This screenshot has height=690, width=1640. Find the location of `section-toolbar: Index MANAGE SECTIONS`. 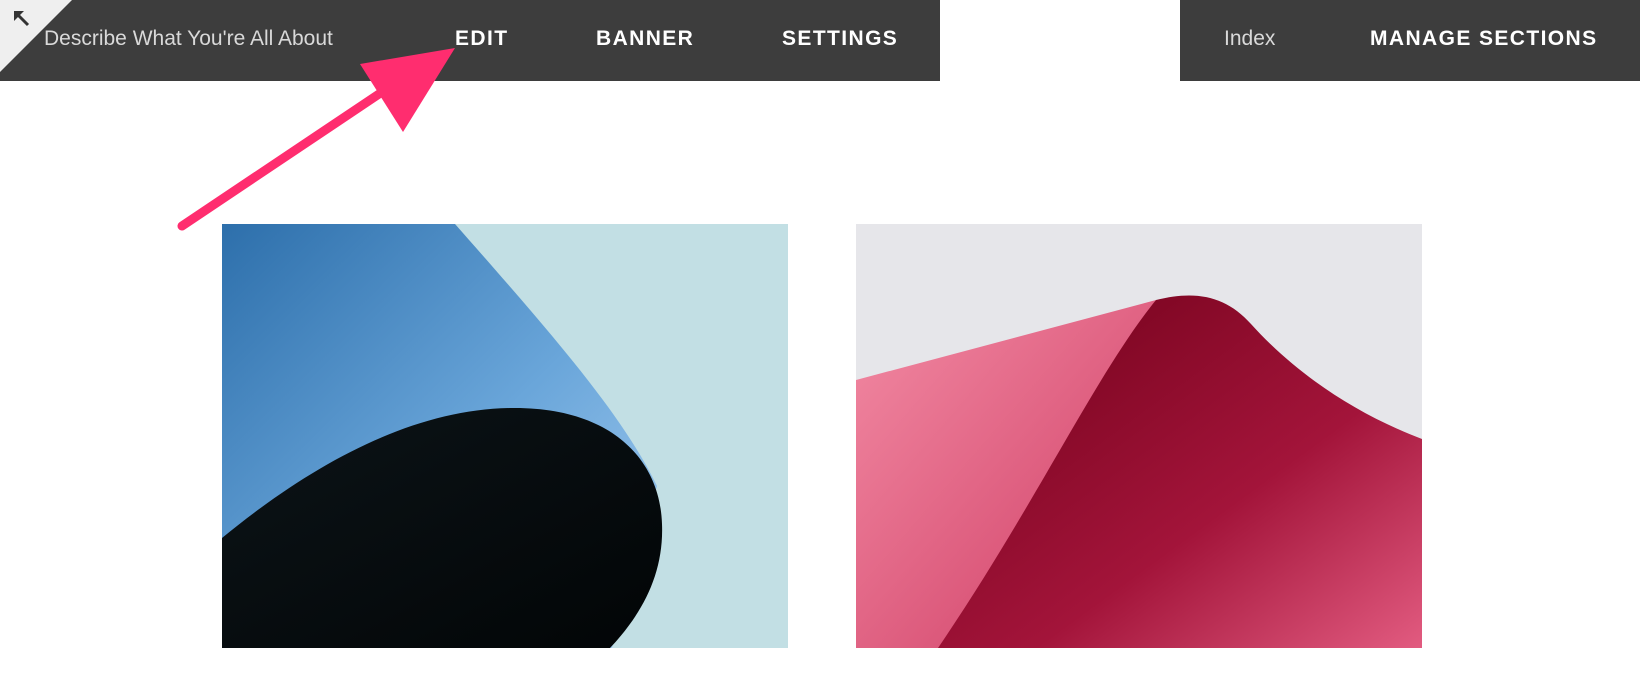

section-toolbar: Index MANAGE SECTIONS is located at coordinates (1410, 40).